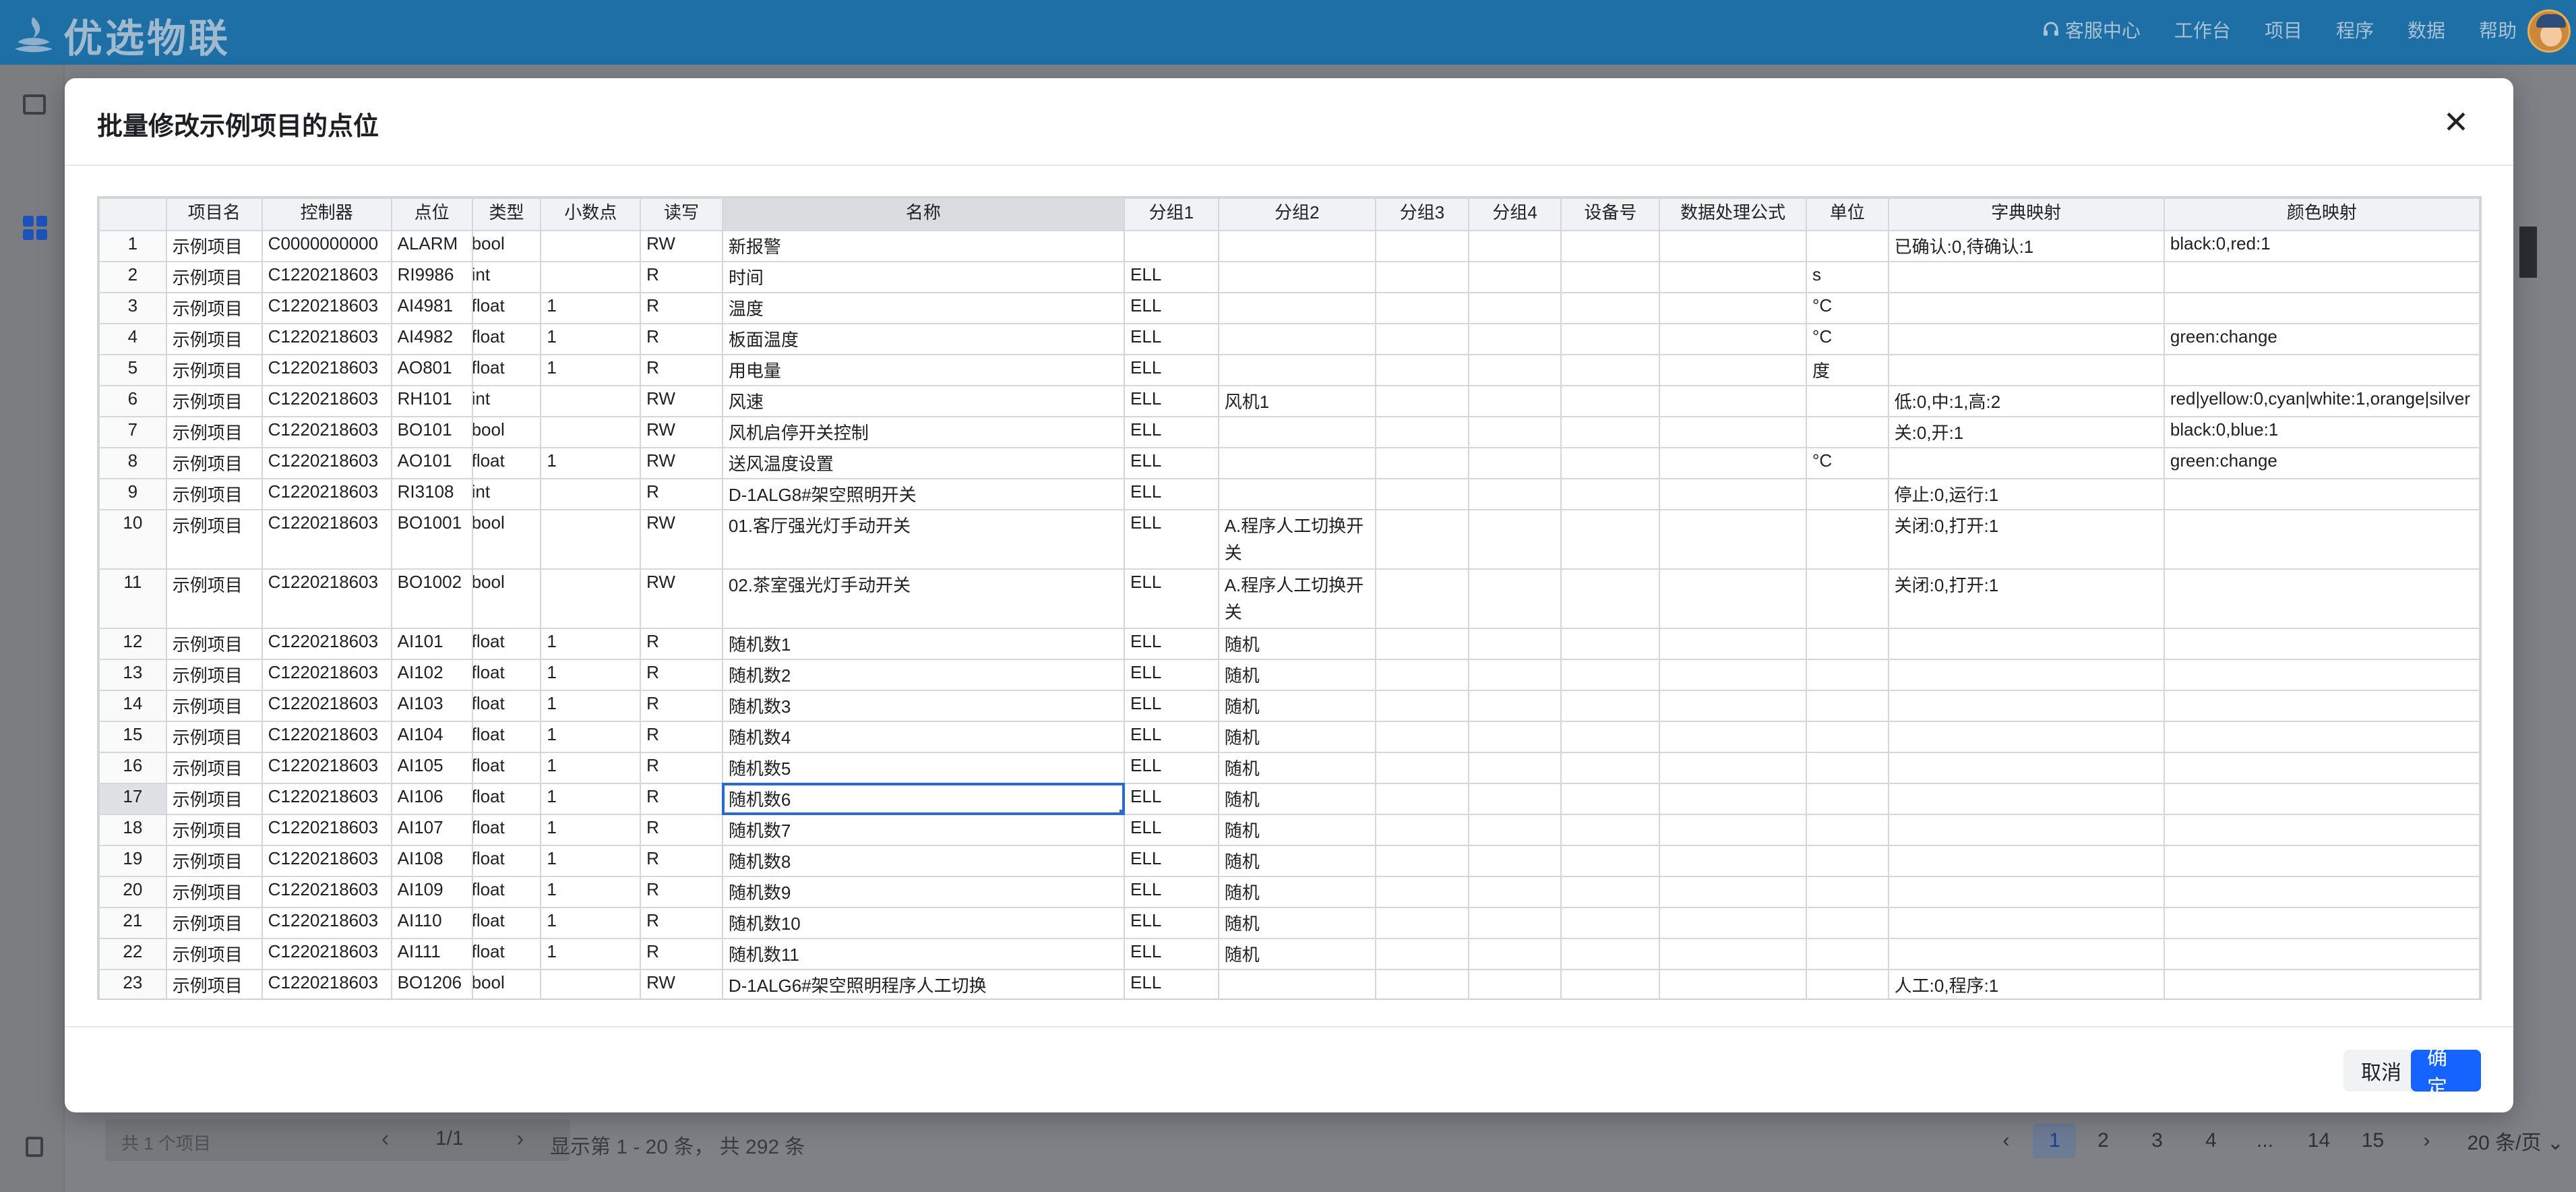 This screenshot has height=1192, width=2576. What do you see at coordinates (432, 463) in the screenshot?
I see `cell-point: AO101` at bounding box center [432, 463].